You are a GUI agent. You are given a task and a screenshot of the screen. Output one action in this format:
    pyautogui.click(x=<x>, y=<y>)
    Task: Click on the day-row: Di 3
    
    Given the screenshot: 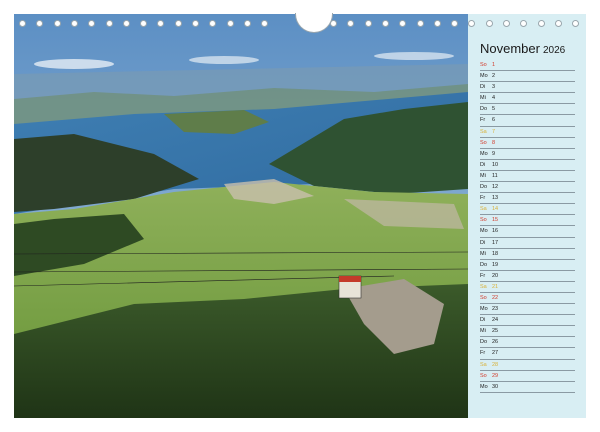 What is the action you would take?
    pyautogui.click(x=527, y=88)
    